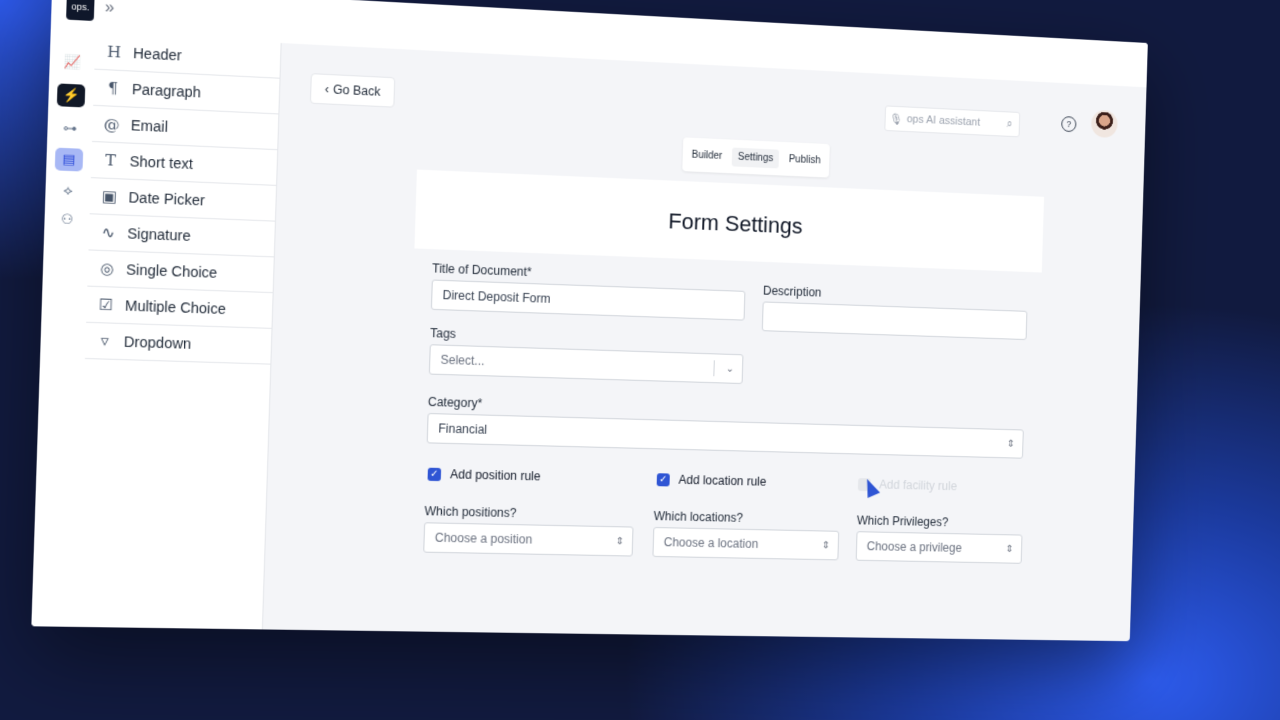  I want to click on header-strip, so click(714, 44).